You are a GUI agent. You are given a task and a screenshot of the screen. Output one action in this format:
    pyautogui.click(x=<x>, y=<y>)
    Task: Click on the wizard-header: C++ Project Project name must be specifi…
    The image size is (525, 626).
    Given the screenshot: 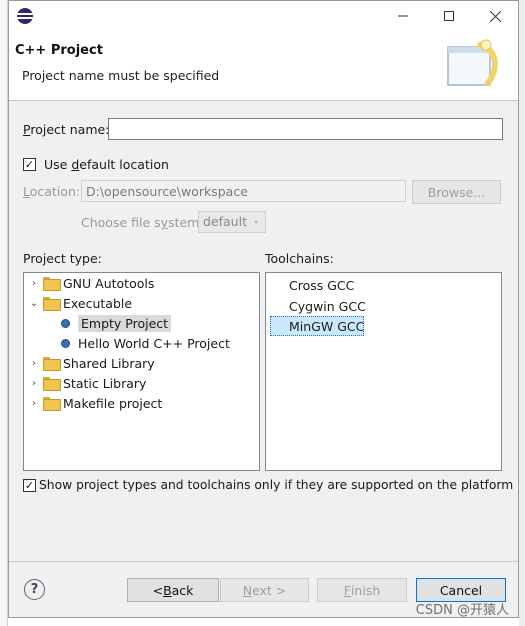 What is the action you would take?
    pyautogui.click(x=263, y=66)
    